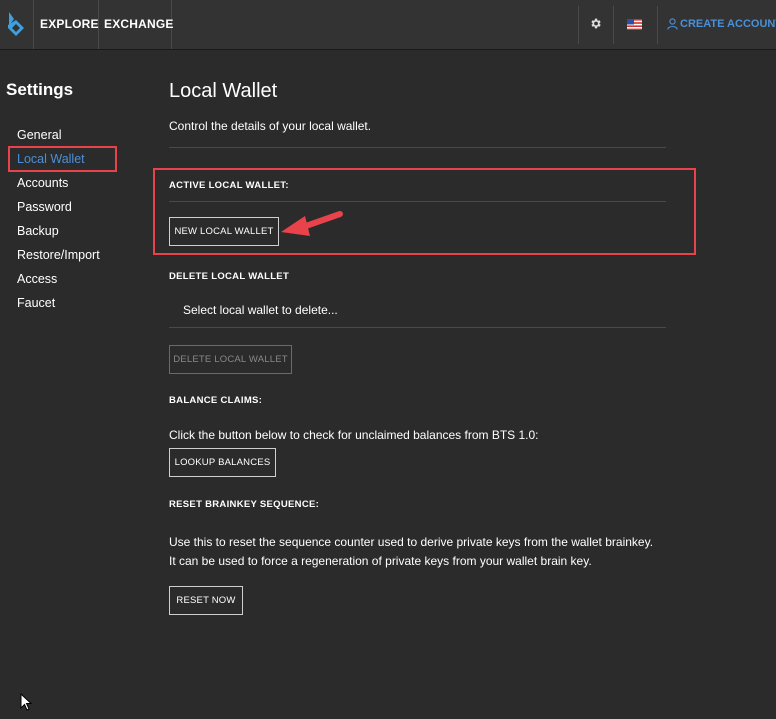 This screenshot has height=719, width=776. I want to click on sidebar-item-backup: Backup, so click(38, 231).